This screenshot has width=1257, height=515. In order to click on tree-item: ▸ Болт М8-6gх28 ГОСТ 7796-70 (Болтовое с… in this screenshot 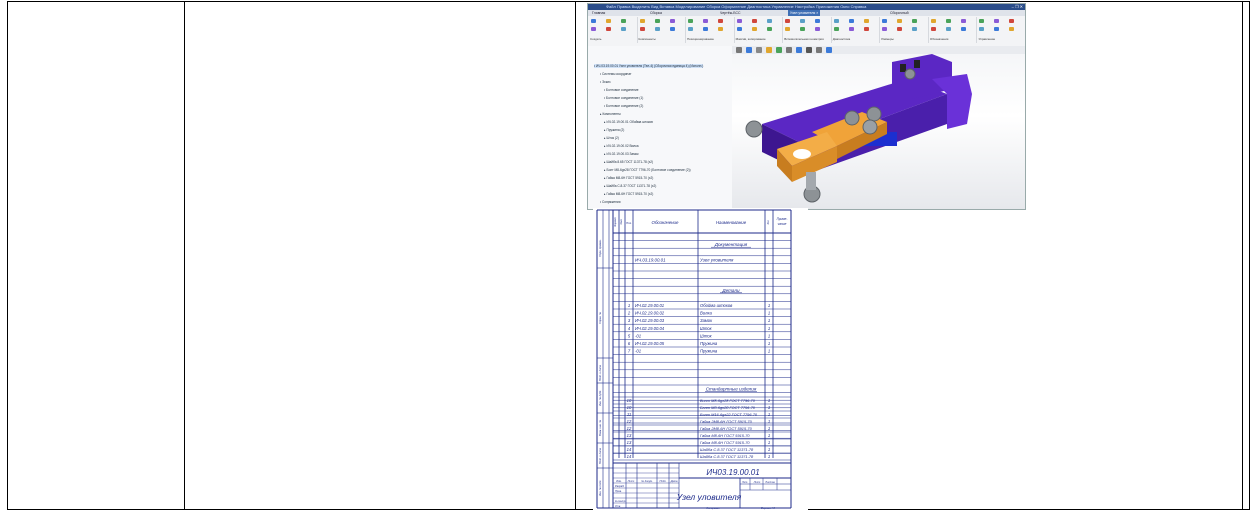, I will do `click(647, 170)`.